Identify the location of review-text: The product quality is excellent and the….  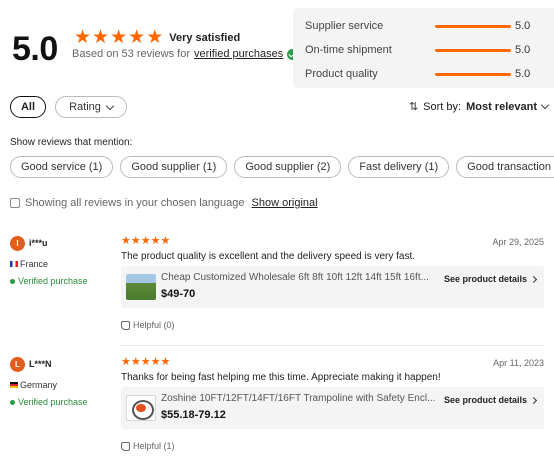
(268, 256).